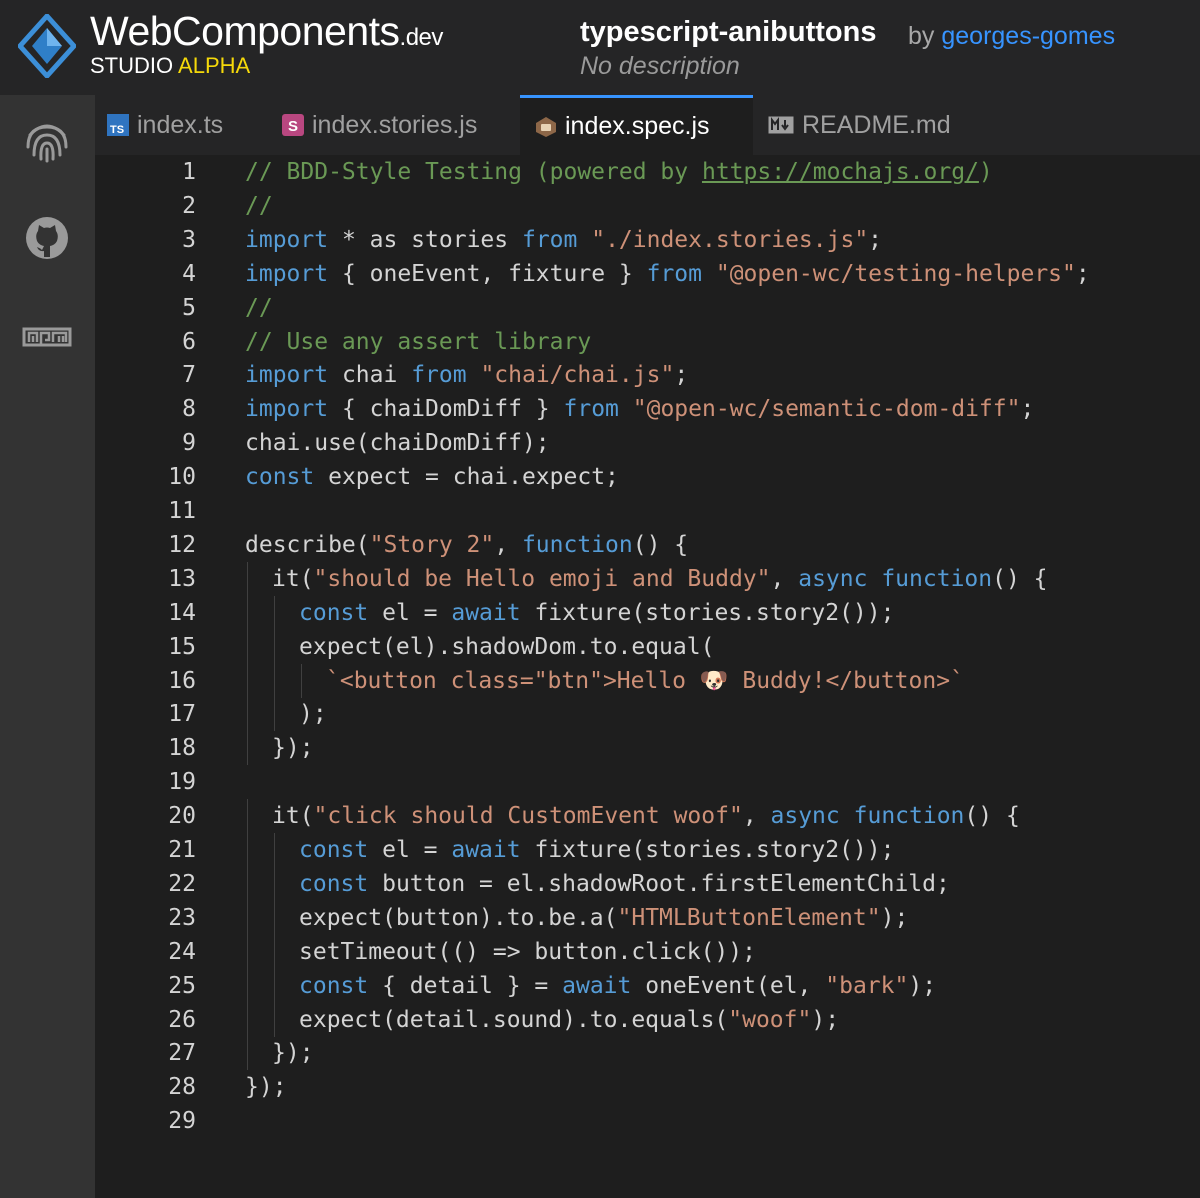 This screenshot has height=1198, width=1200. I want to click on webcomponents-logo-icon, so click(47, 46).